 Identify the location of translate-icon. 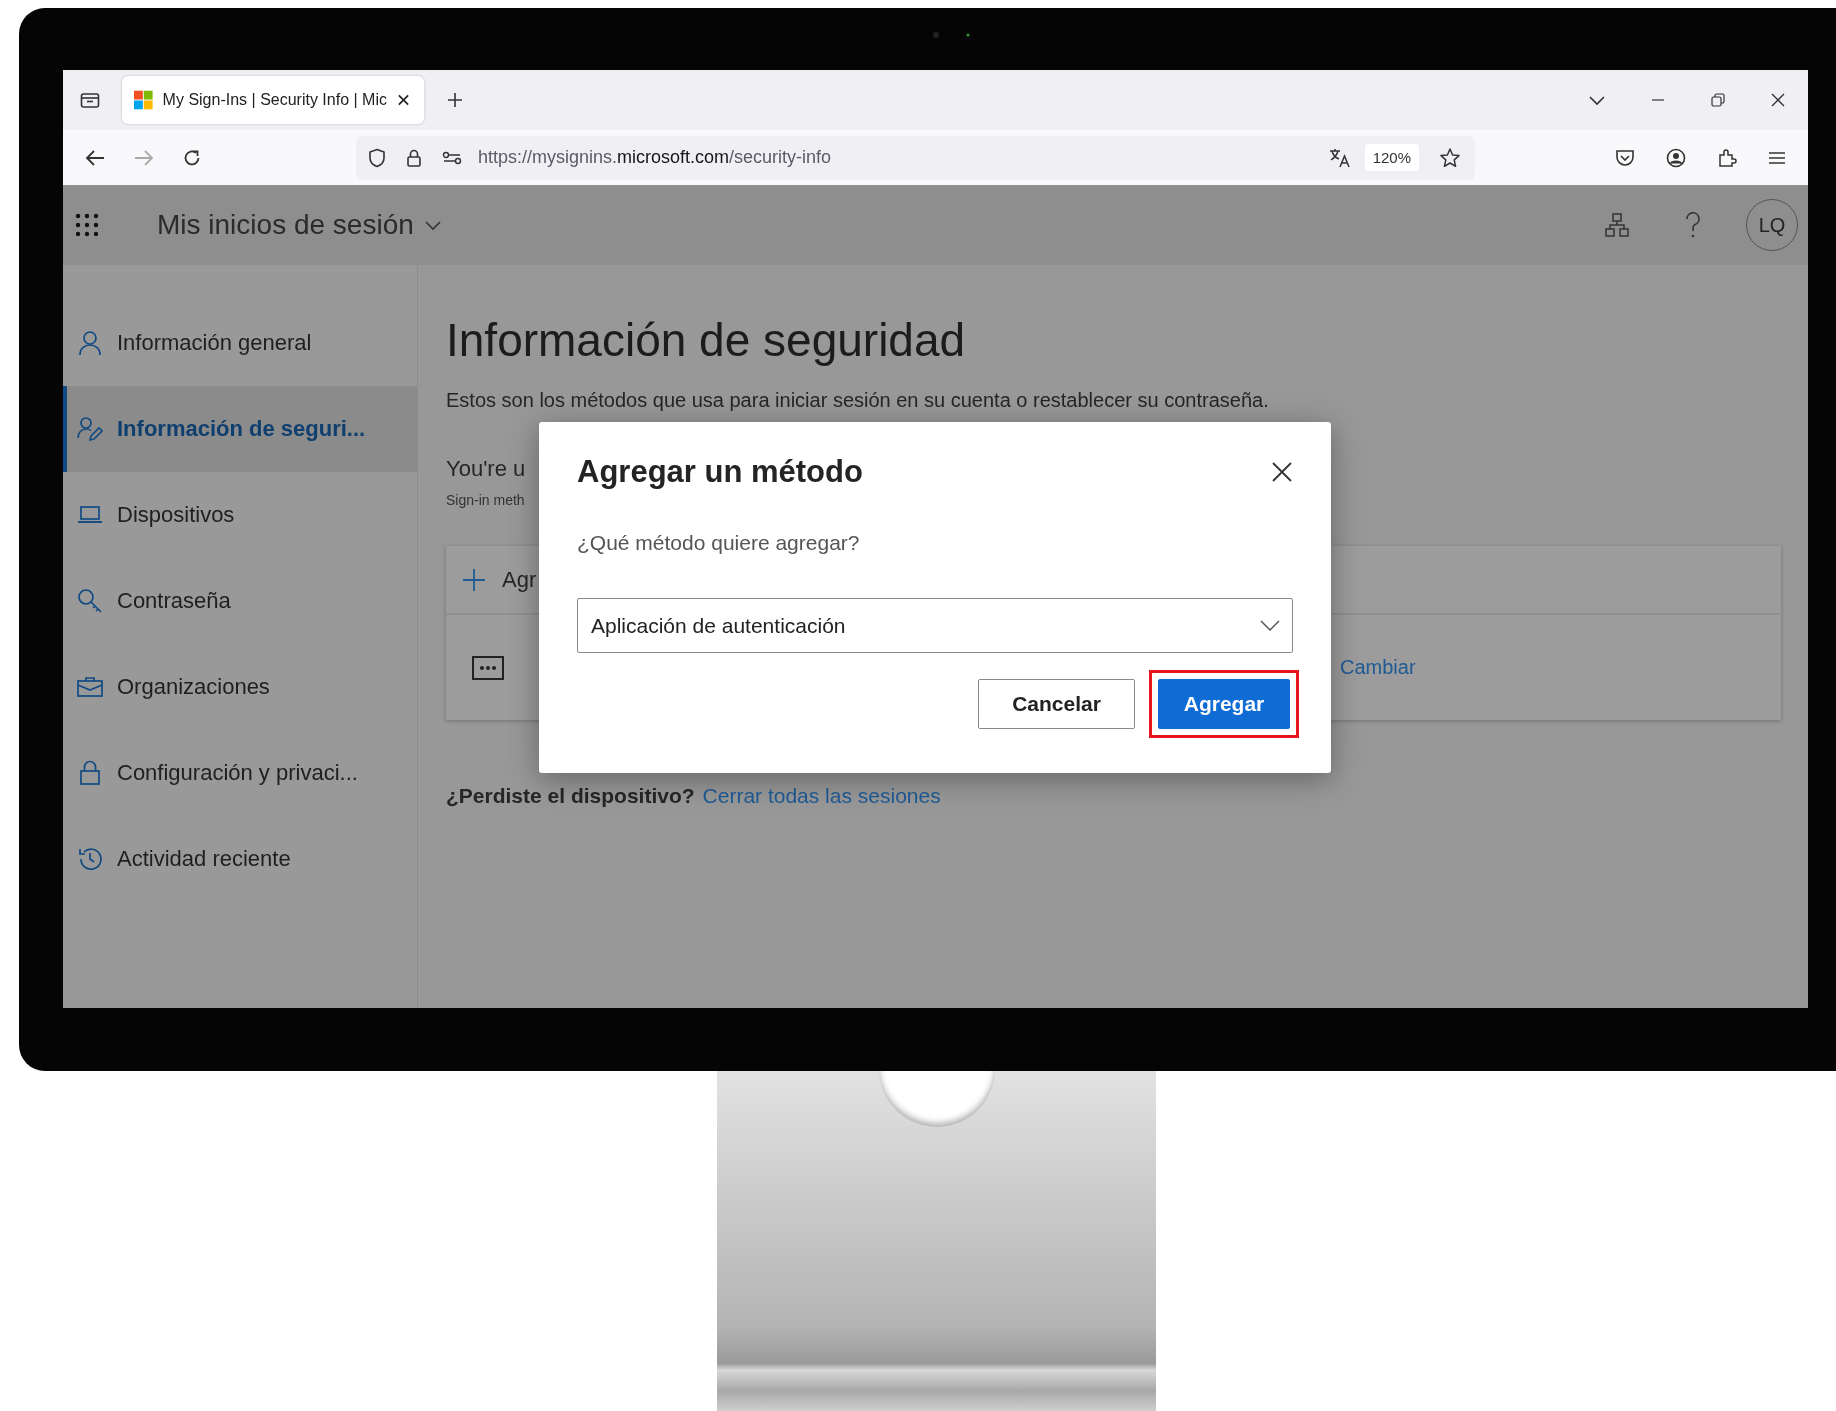
(1339, 157).